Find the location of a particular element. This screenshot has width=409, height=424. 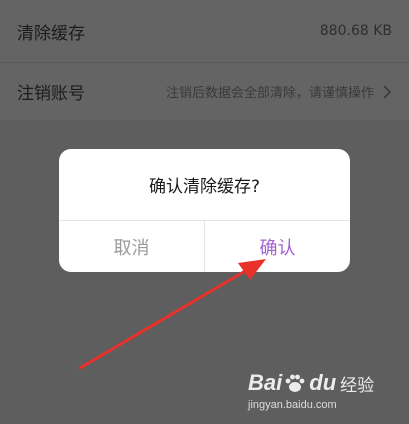

baidu-paw-icon is located at coordinates (295, 383).